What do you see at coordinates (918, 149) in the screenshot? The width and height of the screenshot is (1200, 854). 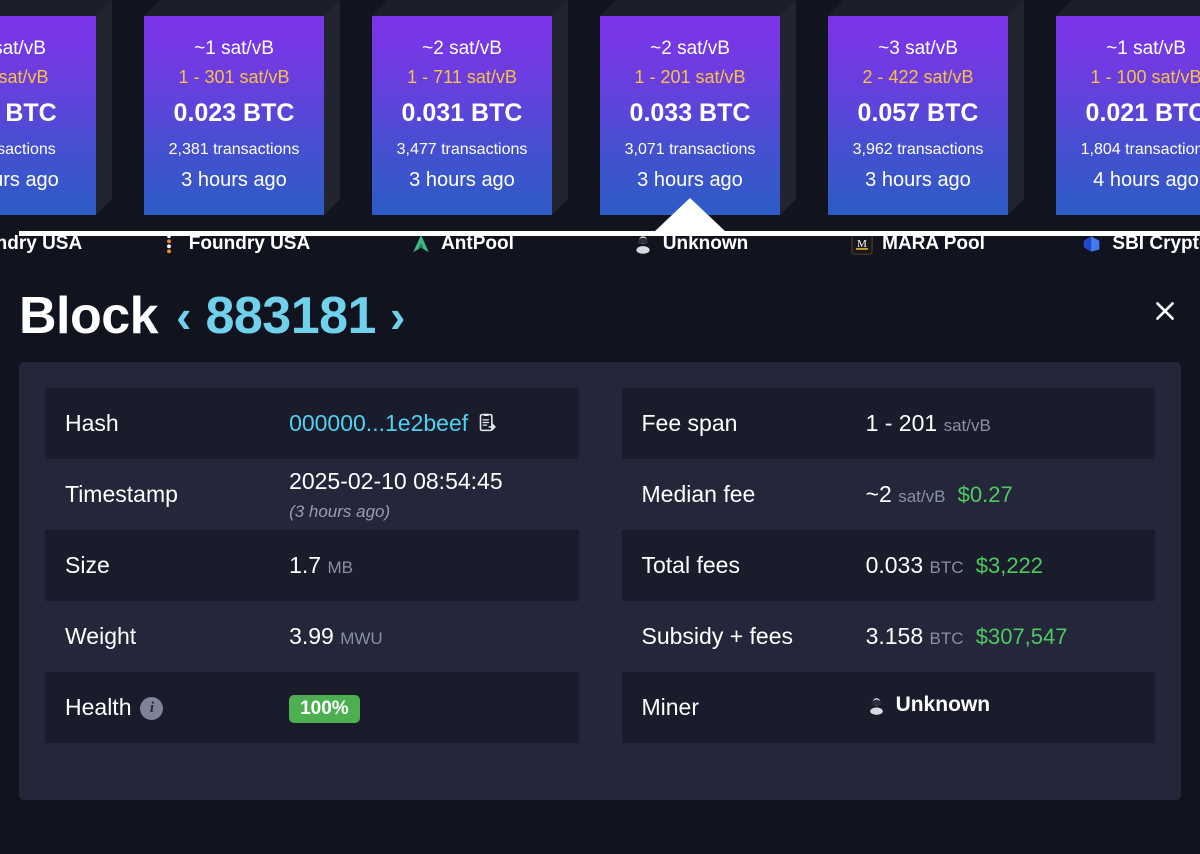 I see `block-transaction-count: 3,962 transactions` at bounding box center [918, 149].